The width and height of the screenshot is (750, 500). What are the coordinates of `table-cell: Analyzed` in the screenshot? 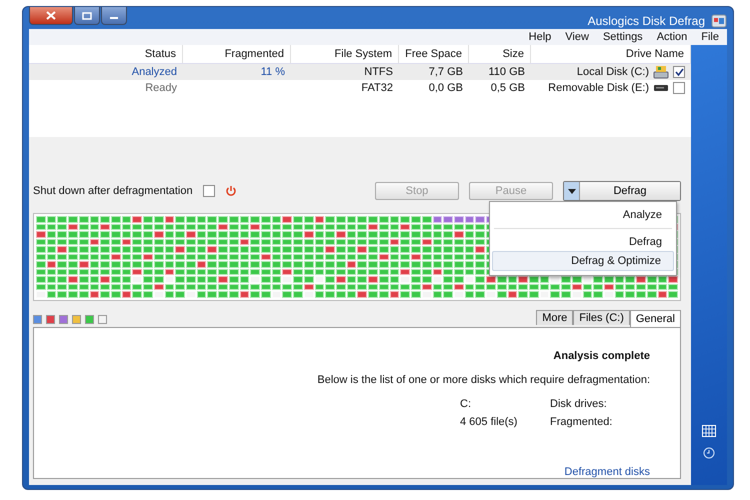 It's located at (154, 72).